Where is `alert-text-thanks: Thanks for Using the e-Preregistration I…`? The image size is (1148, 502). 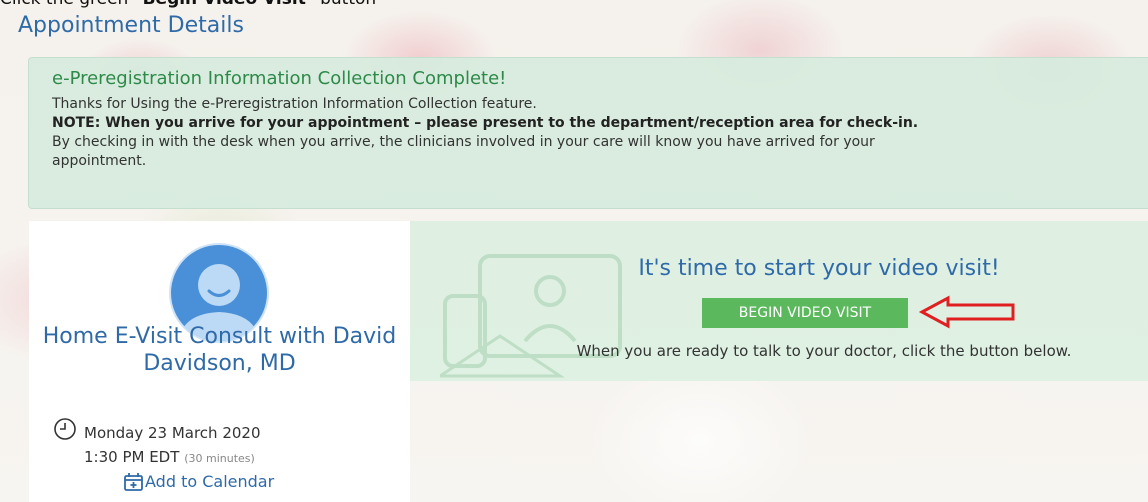 alert-text-thanks: Thanks for Using the e-Preregistration I… is located at coordinates (294, 104).